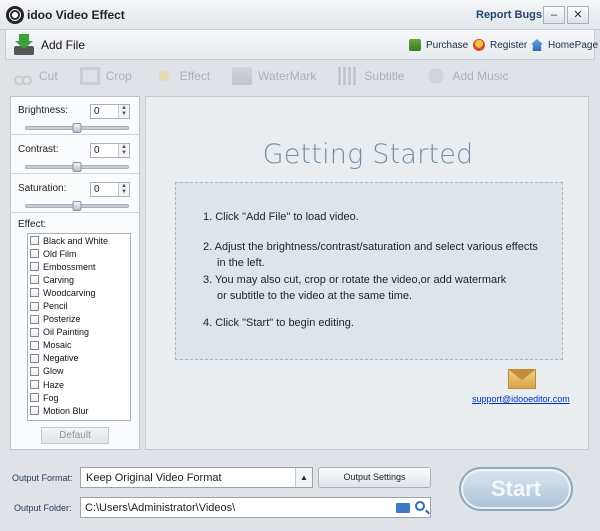 This screenshot has height=531, width=600. I want to click on step-2-continued-text: in the left., so click(241, 263).